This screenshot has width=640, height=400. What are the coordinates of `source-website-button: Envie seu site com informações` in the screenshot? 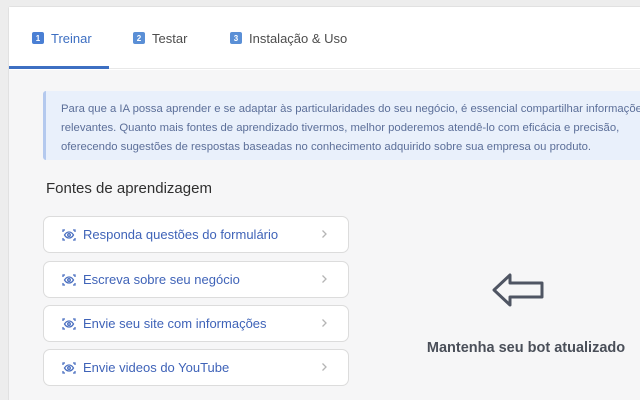 It's located at (196, 323).